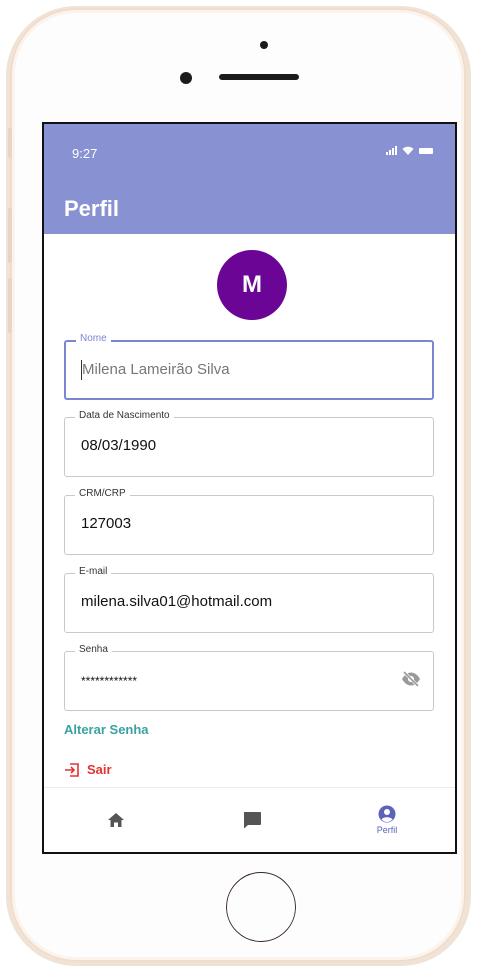 The width and height of the screenshot is (477, 970). Describe the element at coordinates (72, 769) in the screenshot. I see `logout-icon` at that location.